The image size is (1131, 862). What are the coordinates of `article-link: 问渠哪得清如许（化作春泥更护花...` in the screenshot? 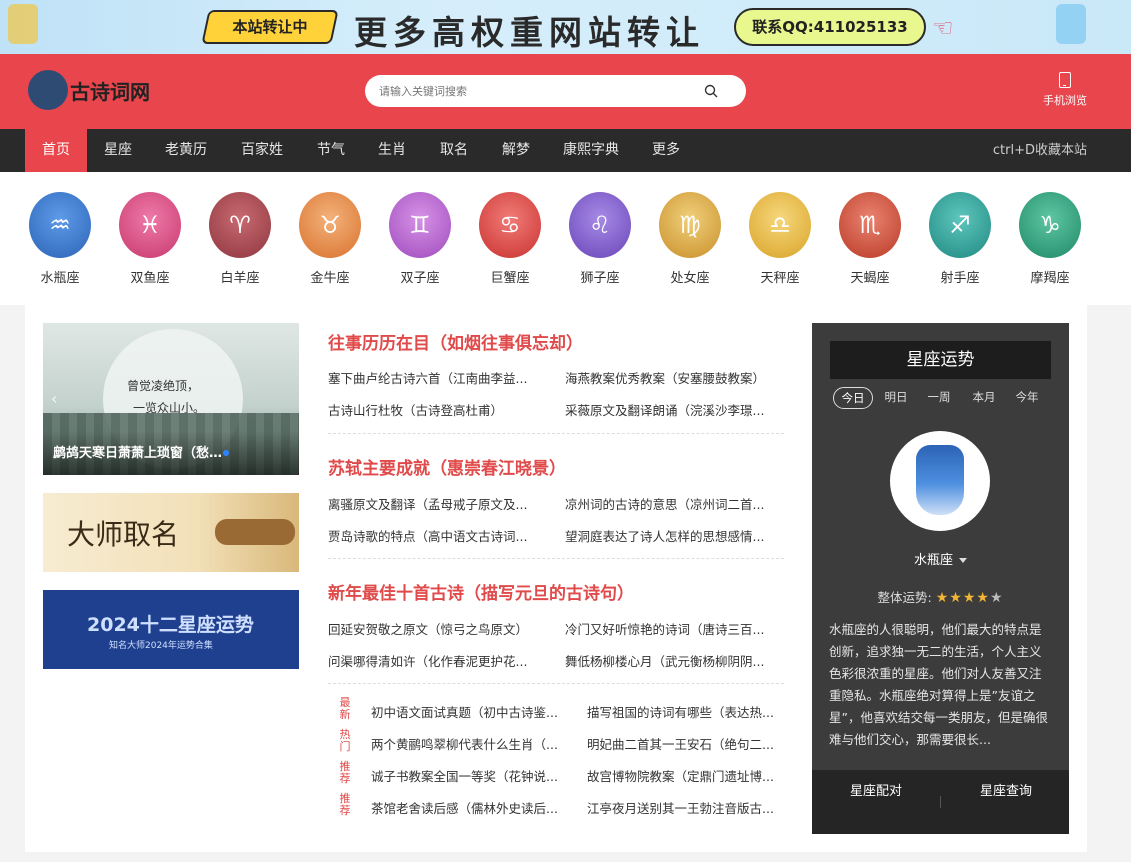 It's located at (434, 660).